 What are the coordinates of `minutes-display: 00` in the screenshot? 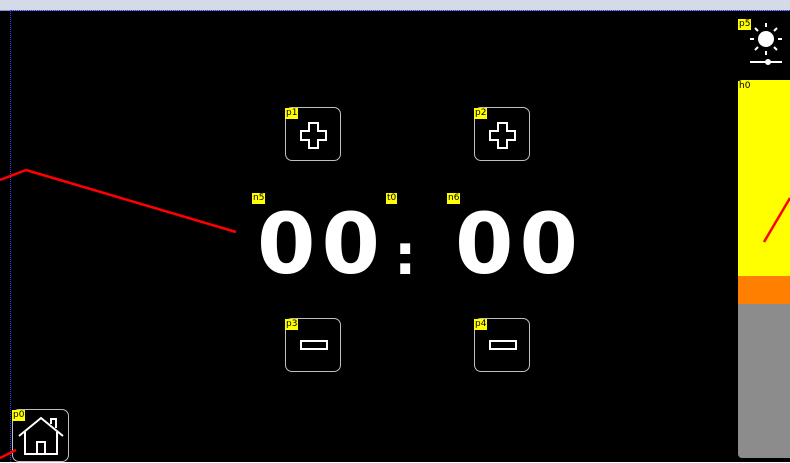 It's located at (321, 244).